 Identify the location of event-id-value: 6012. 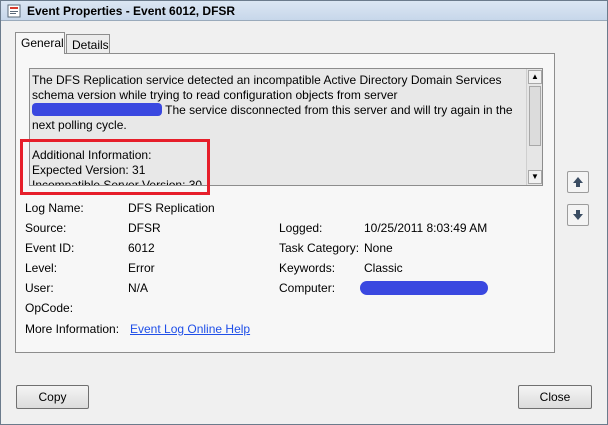
(141, 248).